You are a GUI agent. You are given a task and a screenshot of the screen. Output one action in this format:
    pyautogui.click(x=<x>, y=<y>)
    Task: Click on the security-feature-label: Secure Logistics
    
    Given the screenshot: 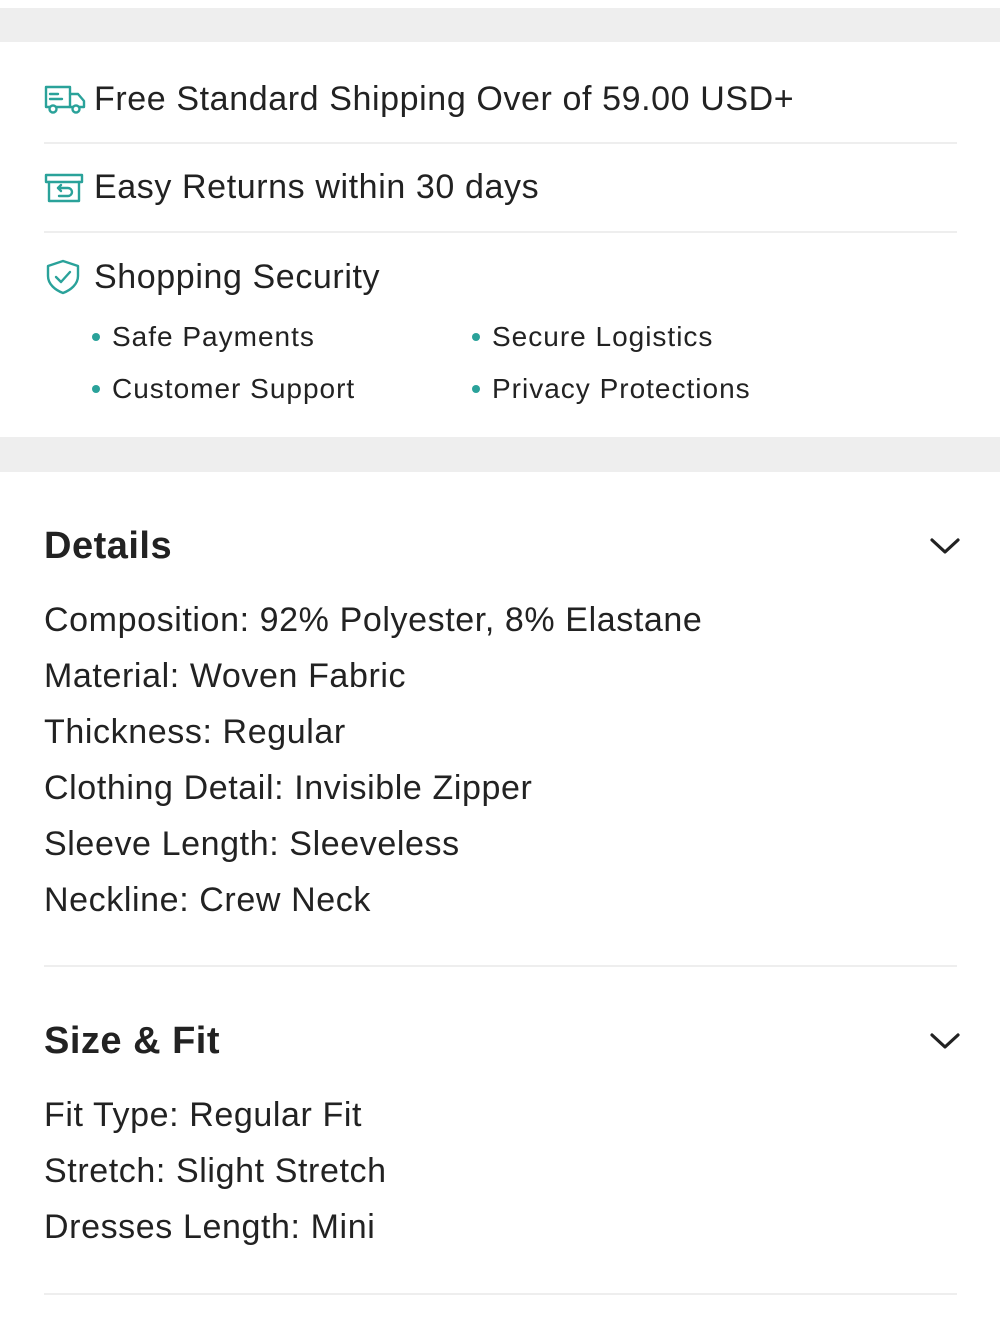 What is the action you would take?
    pyautogui.click(x=603, y=336)
    